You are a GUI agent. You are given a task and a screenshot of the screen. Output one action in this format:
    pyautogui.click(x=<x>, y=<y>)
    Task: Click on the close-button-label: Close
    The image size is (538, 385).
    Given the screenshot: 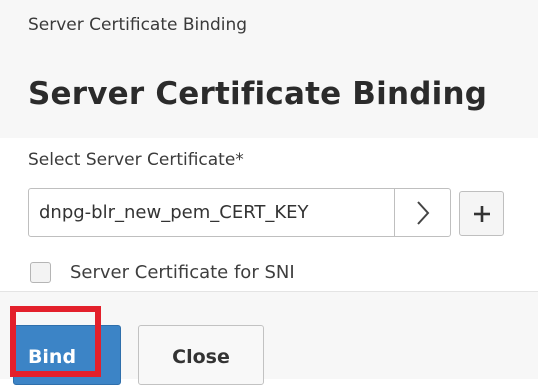 What is the action you would take?
    pyautogui.click(x=201, y=357)
    